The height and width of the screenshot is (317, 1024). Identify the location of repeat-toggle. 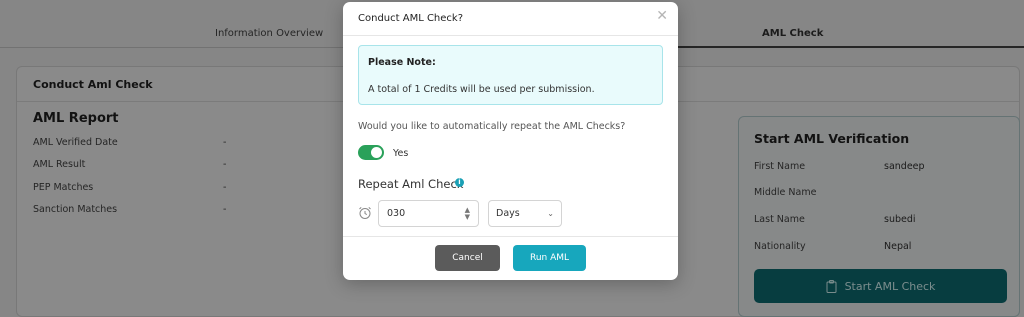
(371, 152).